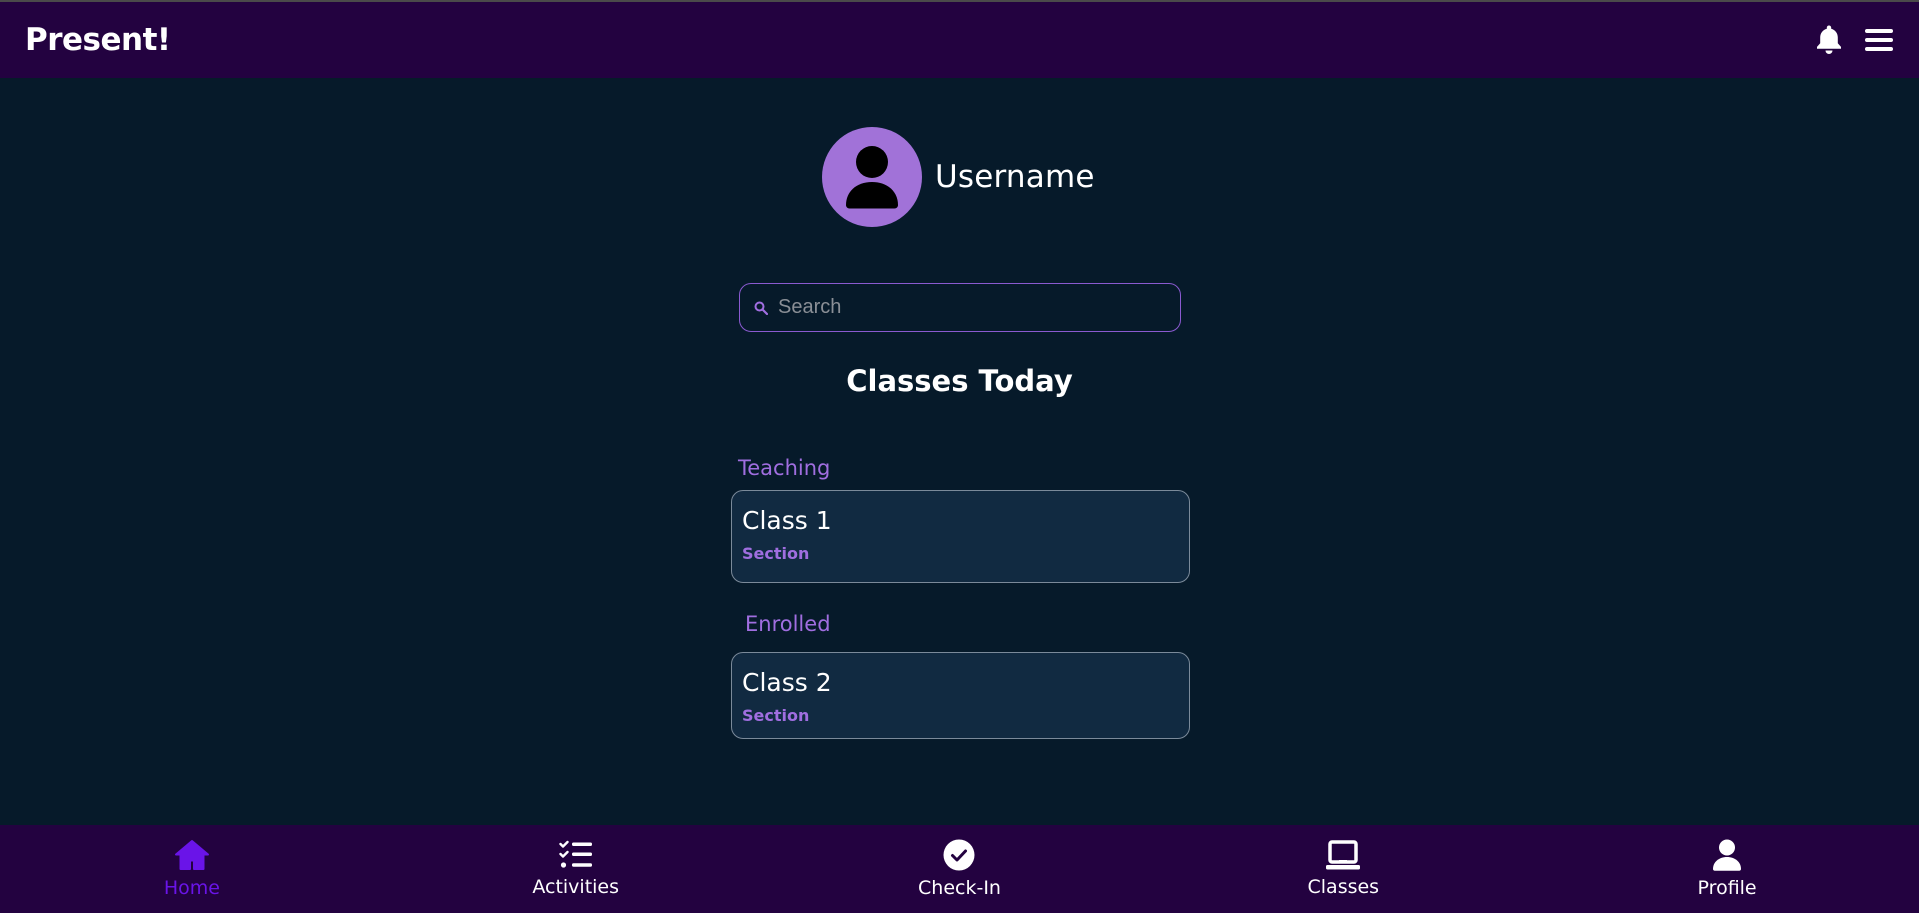  I want to click on nav-item-check-in: Check-In, so click(960, 869).